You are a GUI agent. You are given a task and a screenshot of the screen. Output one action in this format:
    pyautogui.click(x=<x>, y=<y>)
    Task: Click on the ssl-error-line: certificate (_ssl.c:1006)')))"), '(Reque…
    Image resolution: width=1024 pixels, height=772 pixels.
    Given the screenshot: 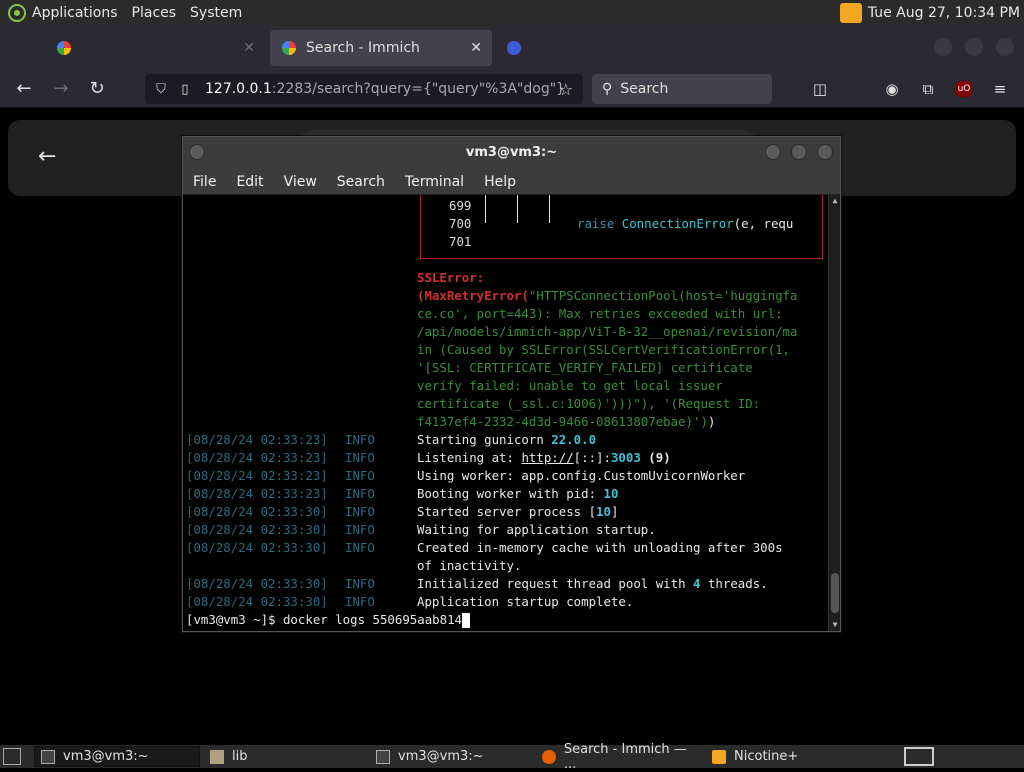 What is the action you would take?
    pyautogui.click(x=588, y=404)
    